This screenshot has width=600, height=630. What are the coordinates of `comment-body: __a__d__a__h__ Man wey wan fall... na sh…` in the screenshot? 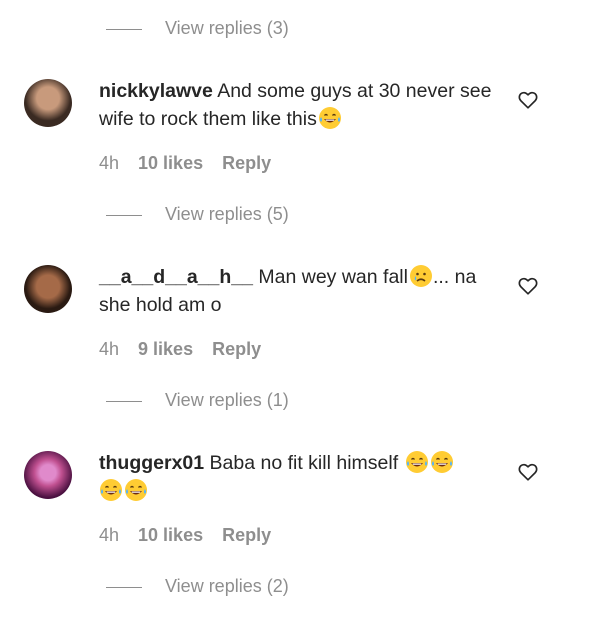 It's located at (299, 291).